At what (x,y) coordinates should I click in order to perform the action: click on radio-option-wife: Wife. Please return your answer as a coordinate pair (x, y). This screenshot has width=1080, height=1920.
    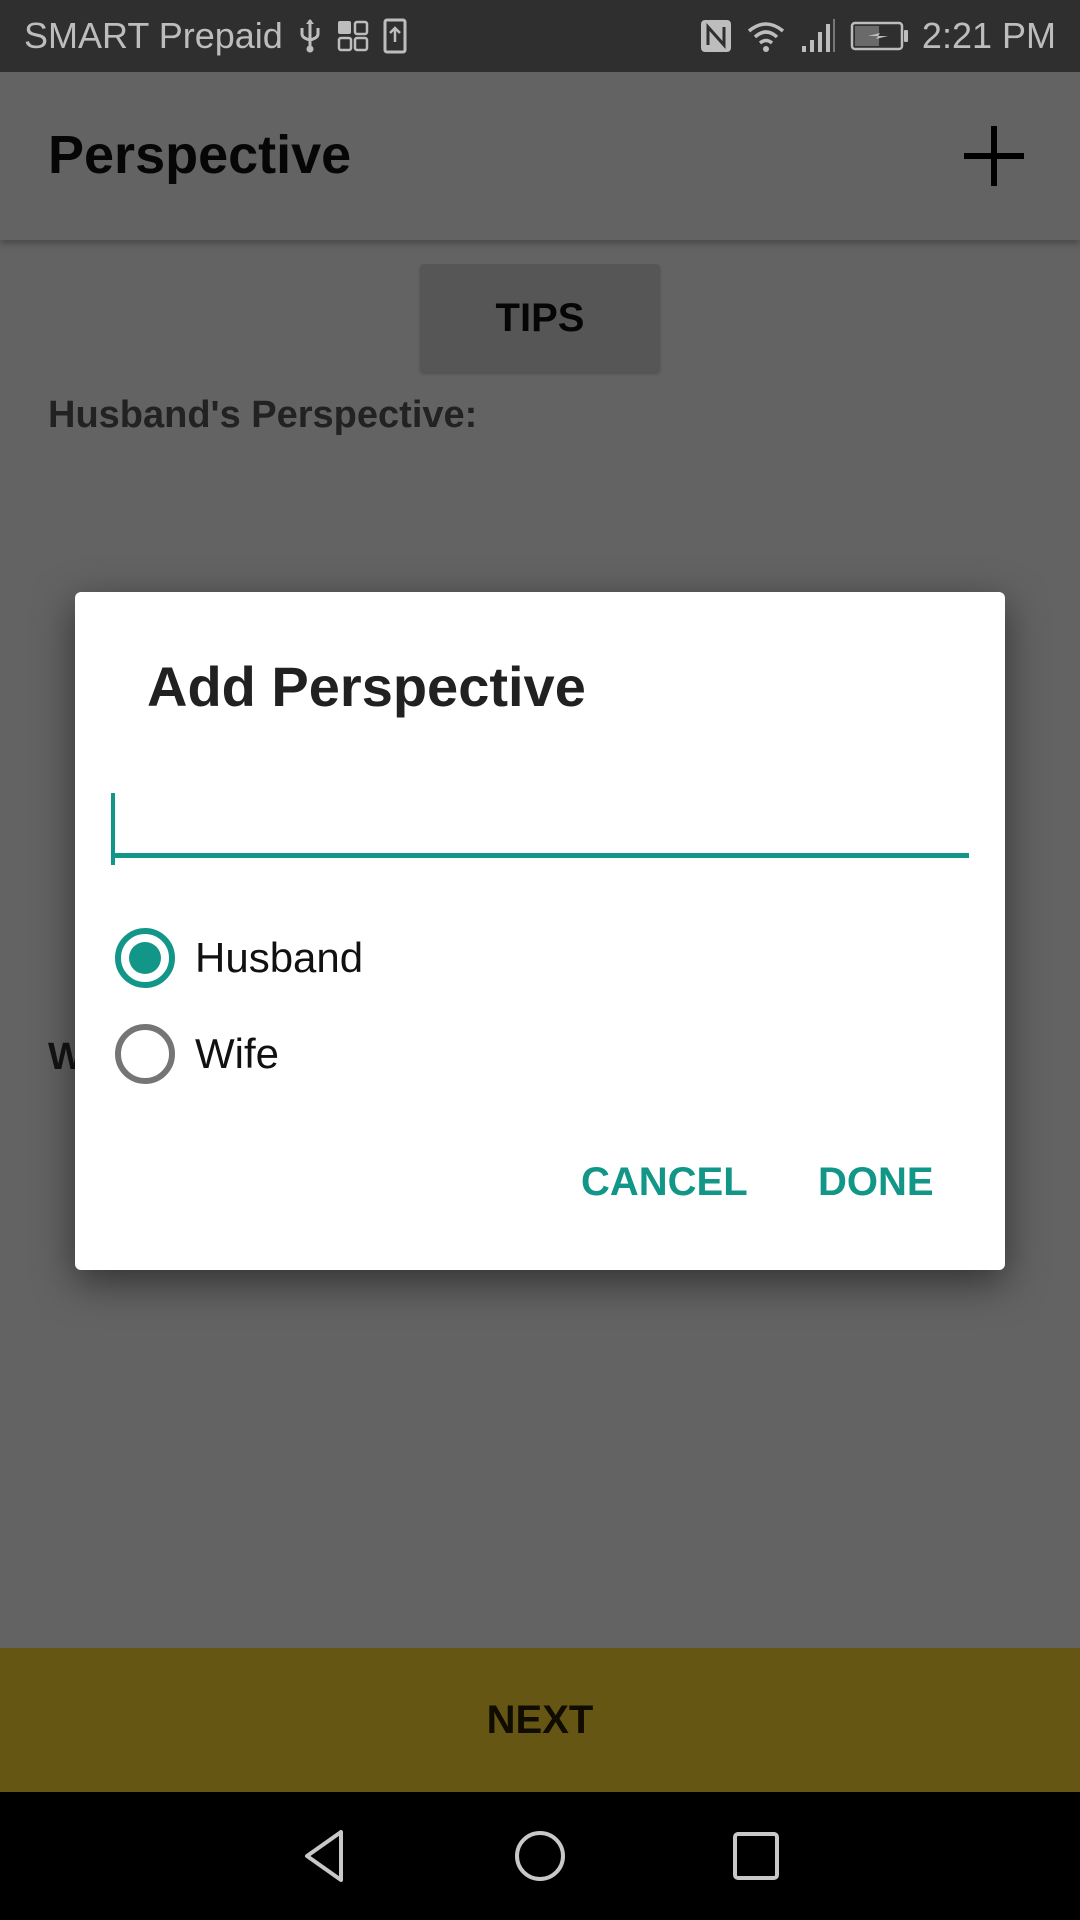
    Looking at the image, I should click on (197, 1054).